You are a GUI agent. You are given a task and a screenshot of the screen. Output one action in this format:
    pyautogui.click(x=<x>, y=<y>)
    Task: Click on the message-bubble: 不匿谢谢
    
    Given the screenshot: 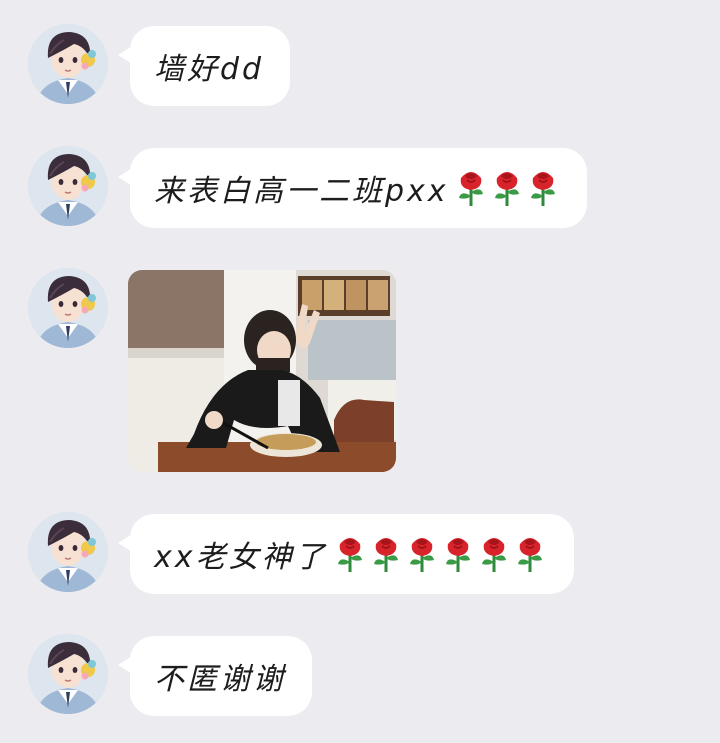 What is the action you would take?
    pyautogui.click(x=215, y=676)
    